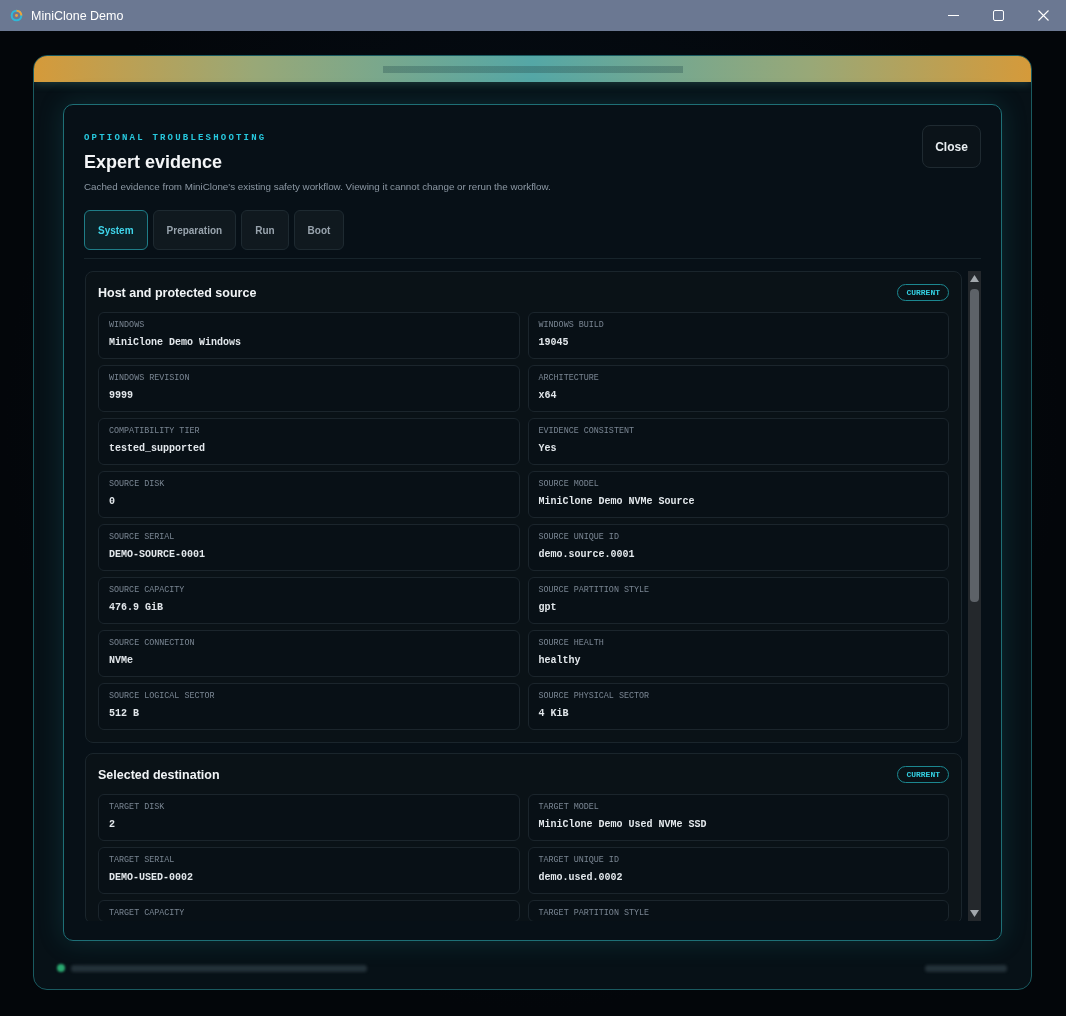  I want to click on field-label: WINDOWS, so click(127, 325).